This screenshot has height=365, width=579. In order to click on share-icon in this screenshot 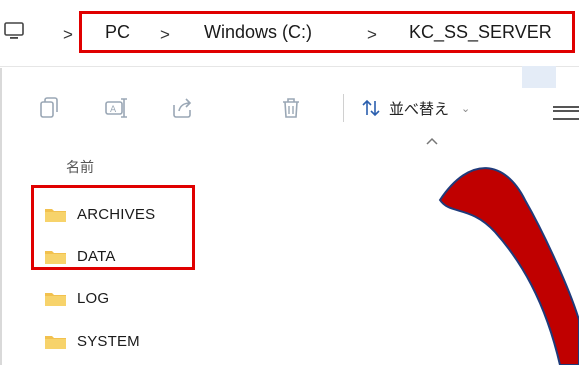, I will do `click(182, 108)`.